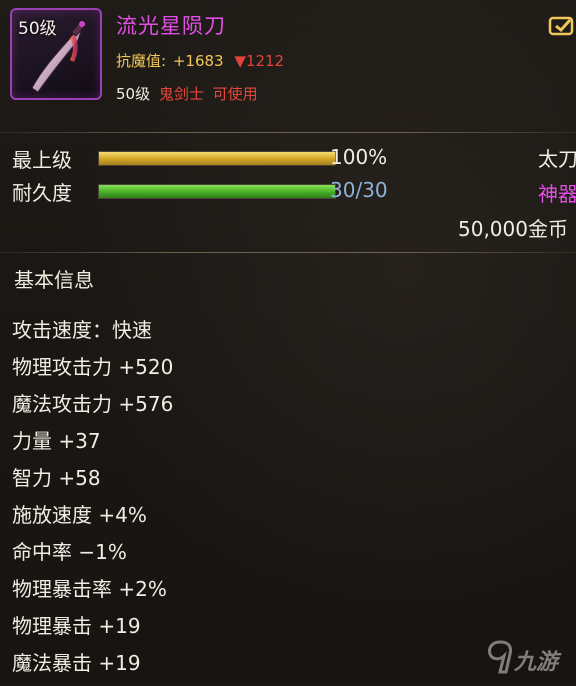 The image size is (576, 686). I want to click on watermark: 九游, so click(531, 658).